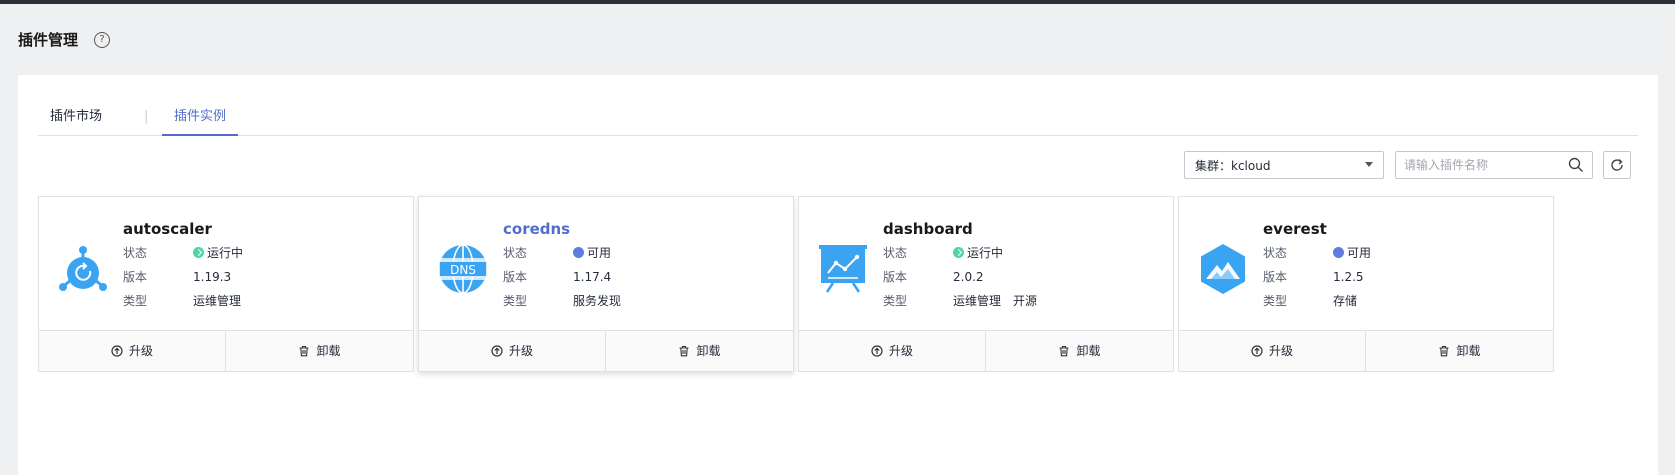  I want to click on version-value: 1.19.3, so click(212, 277).